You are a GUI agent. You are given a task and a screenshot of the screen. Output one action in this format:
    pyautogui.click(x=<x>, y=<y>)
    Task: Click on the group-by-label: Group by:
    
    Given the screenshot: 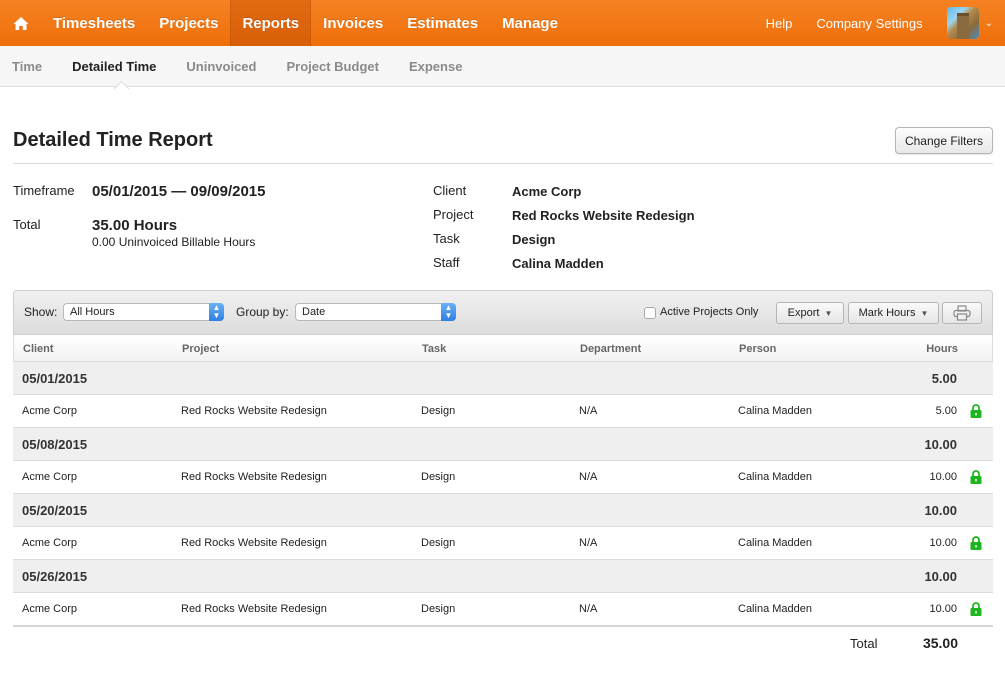 What is the action you would take?
    pyautogui.click(x=262, y=312)
    